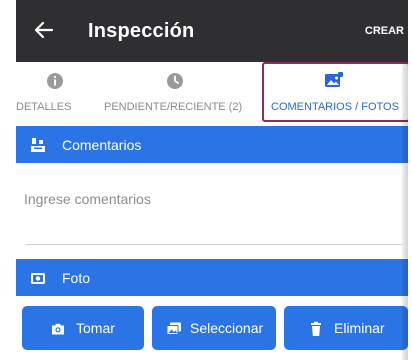 This screenshot has width=412, height=360. I want to click on photo-section-header: Foto, so click(212, 277).